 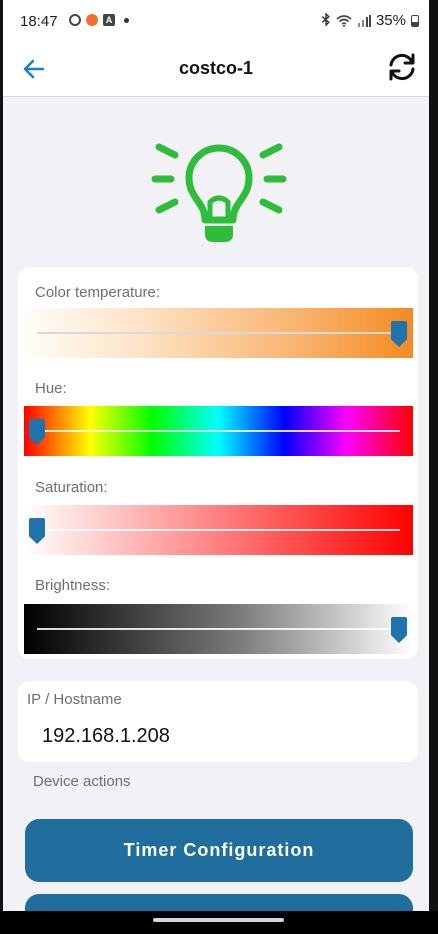 What do you see at coordinates (74, 699) in the screenshot?
I see `ip-hostname-label: IP / Hostname` at bounding box center [74, 699].